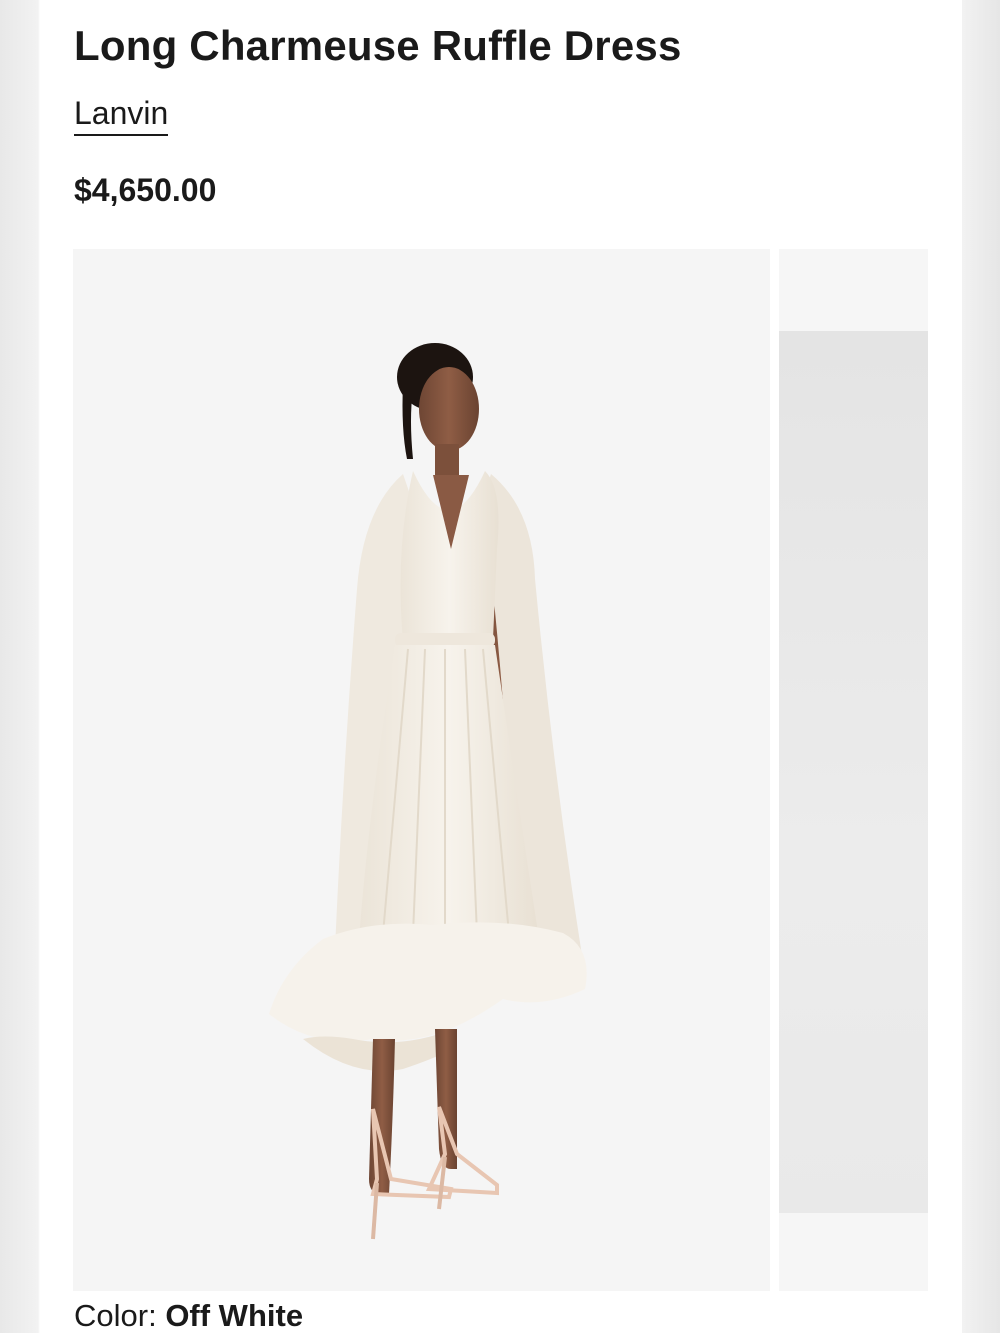  I want to click on next-product-image, so click(853, 770).